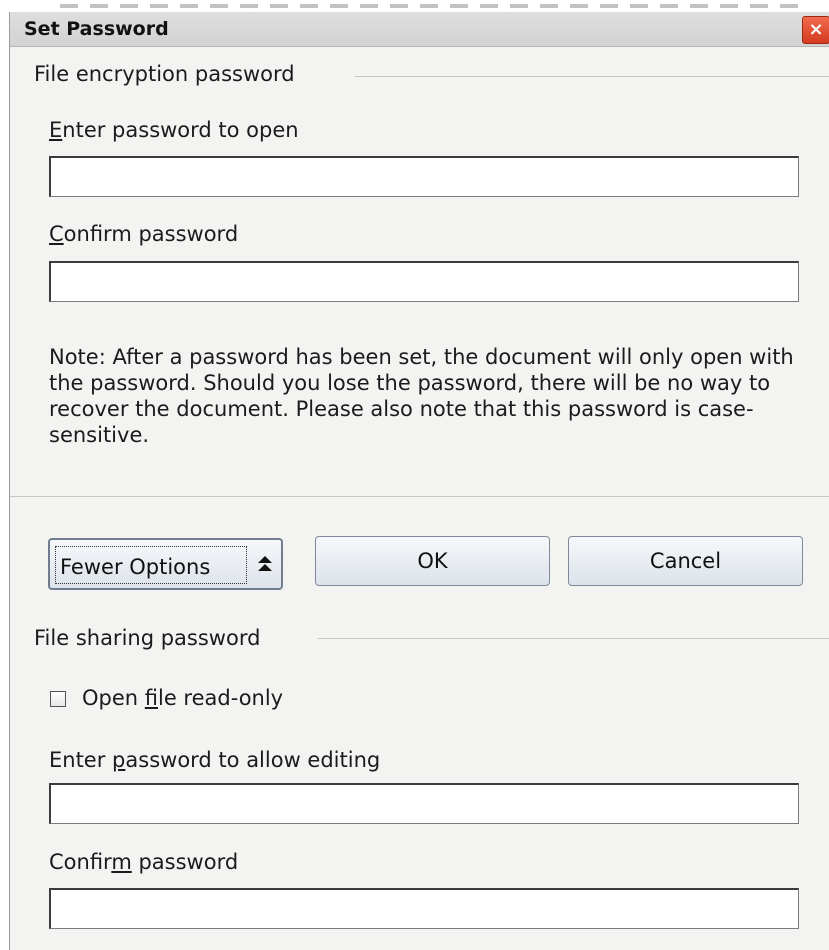 The height and width of the screenshot is (950, 829). Describe the element at coordinates (151, 638) in the screenshot. I see `sharing-section-title: File sharing password` at that location.